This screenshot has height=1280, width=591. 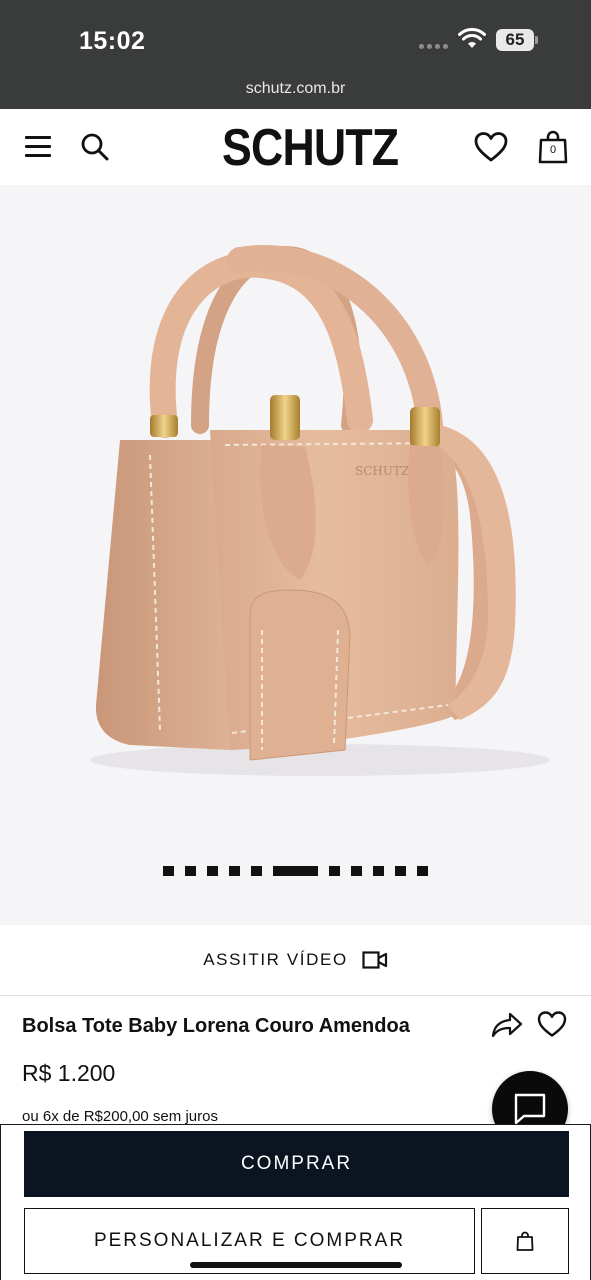 I want to click on video-camera-icon, so click(x=374, y=960).